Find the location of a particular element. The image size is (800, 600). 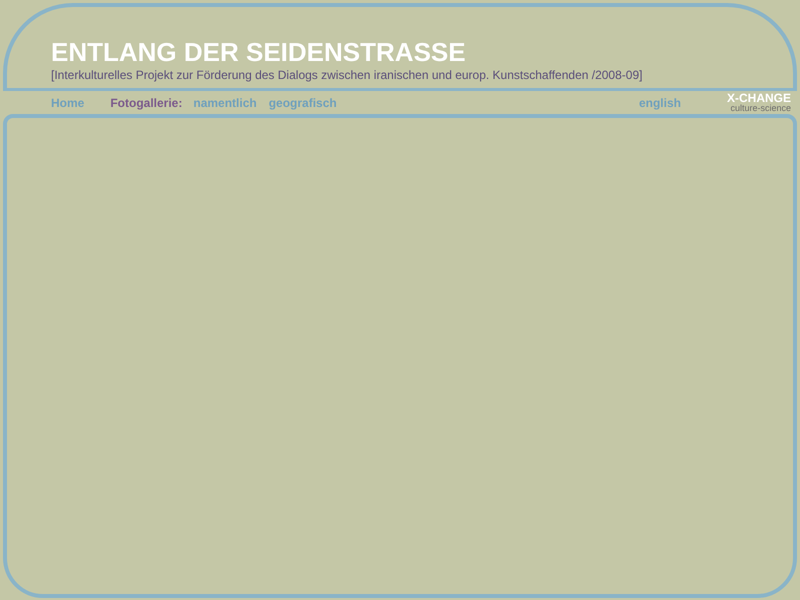

language-link: english is located at coordinates (659, 103).